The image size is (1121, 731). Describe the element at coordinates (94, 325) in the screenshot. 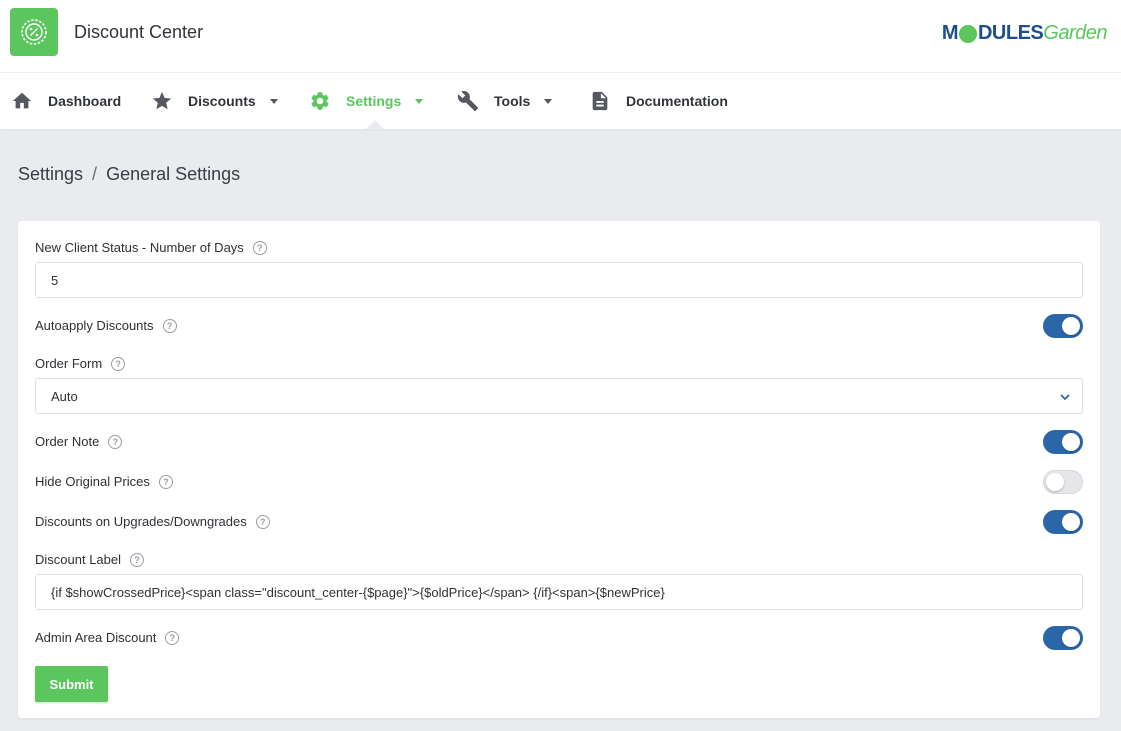

I see `autoapply-label-text: Autoapply Discounts` at that location.